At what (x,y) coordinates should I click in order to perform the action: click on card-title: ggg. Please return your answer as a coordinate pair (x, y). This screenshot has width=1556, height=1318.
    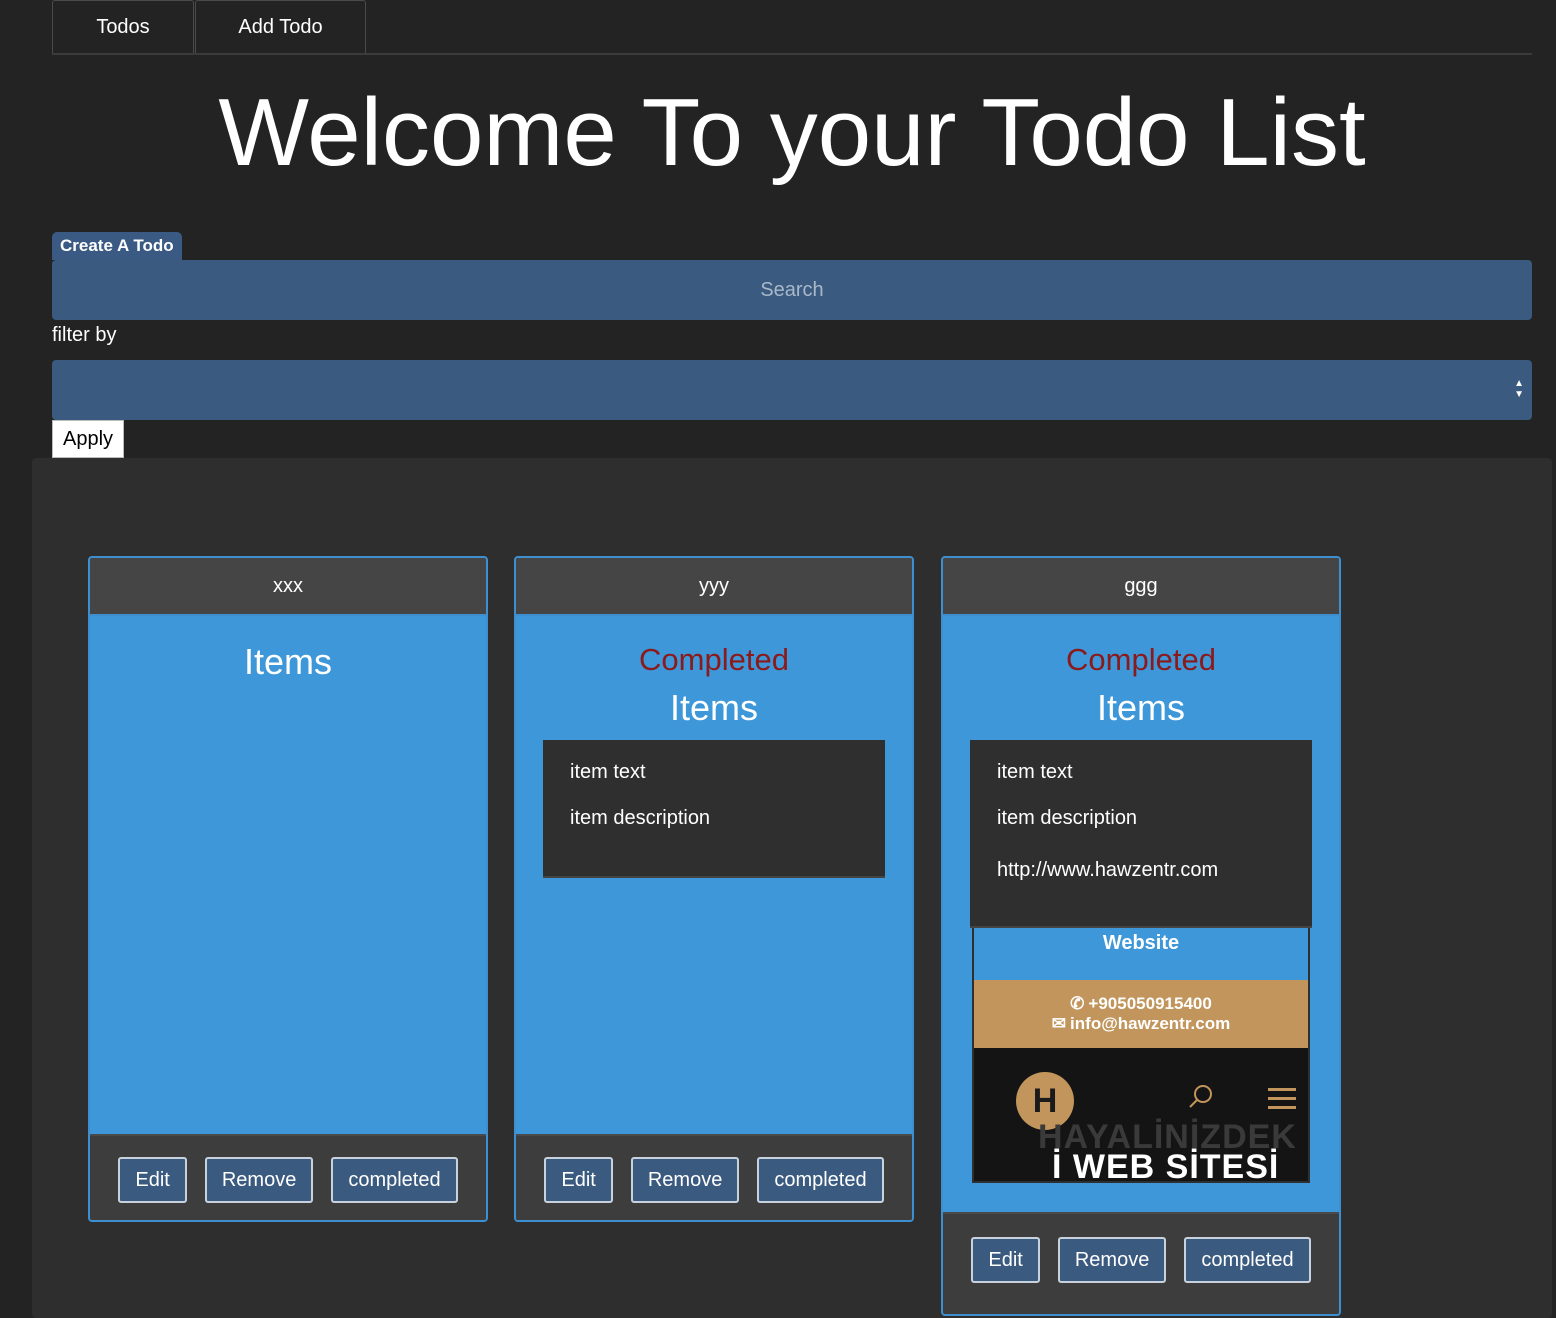
    Looking at the image, I should click on (1141, 587).